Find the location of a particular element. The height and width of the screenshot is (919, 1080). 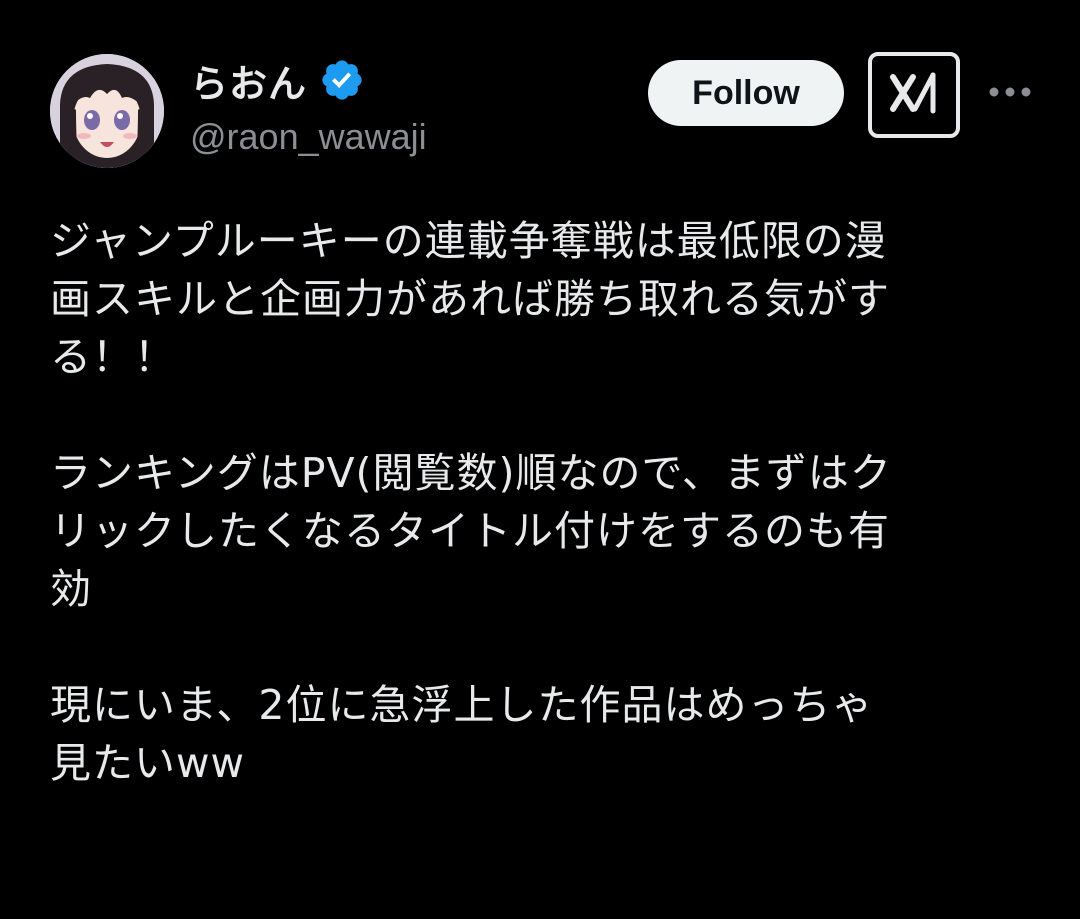

display-name: らおん is located at coordinates (248, 80).